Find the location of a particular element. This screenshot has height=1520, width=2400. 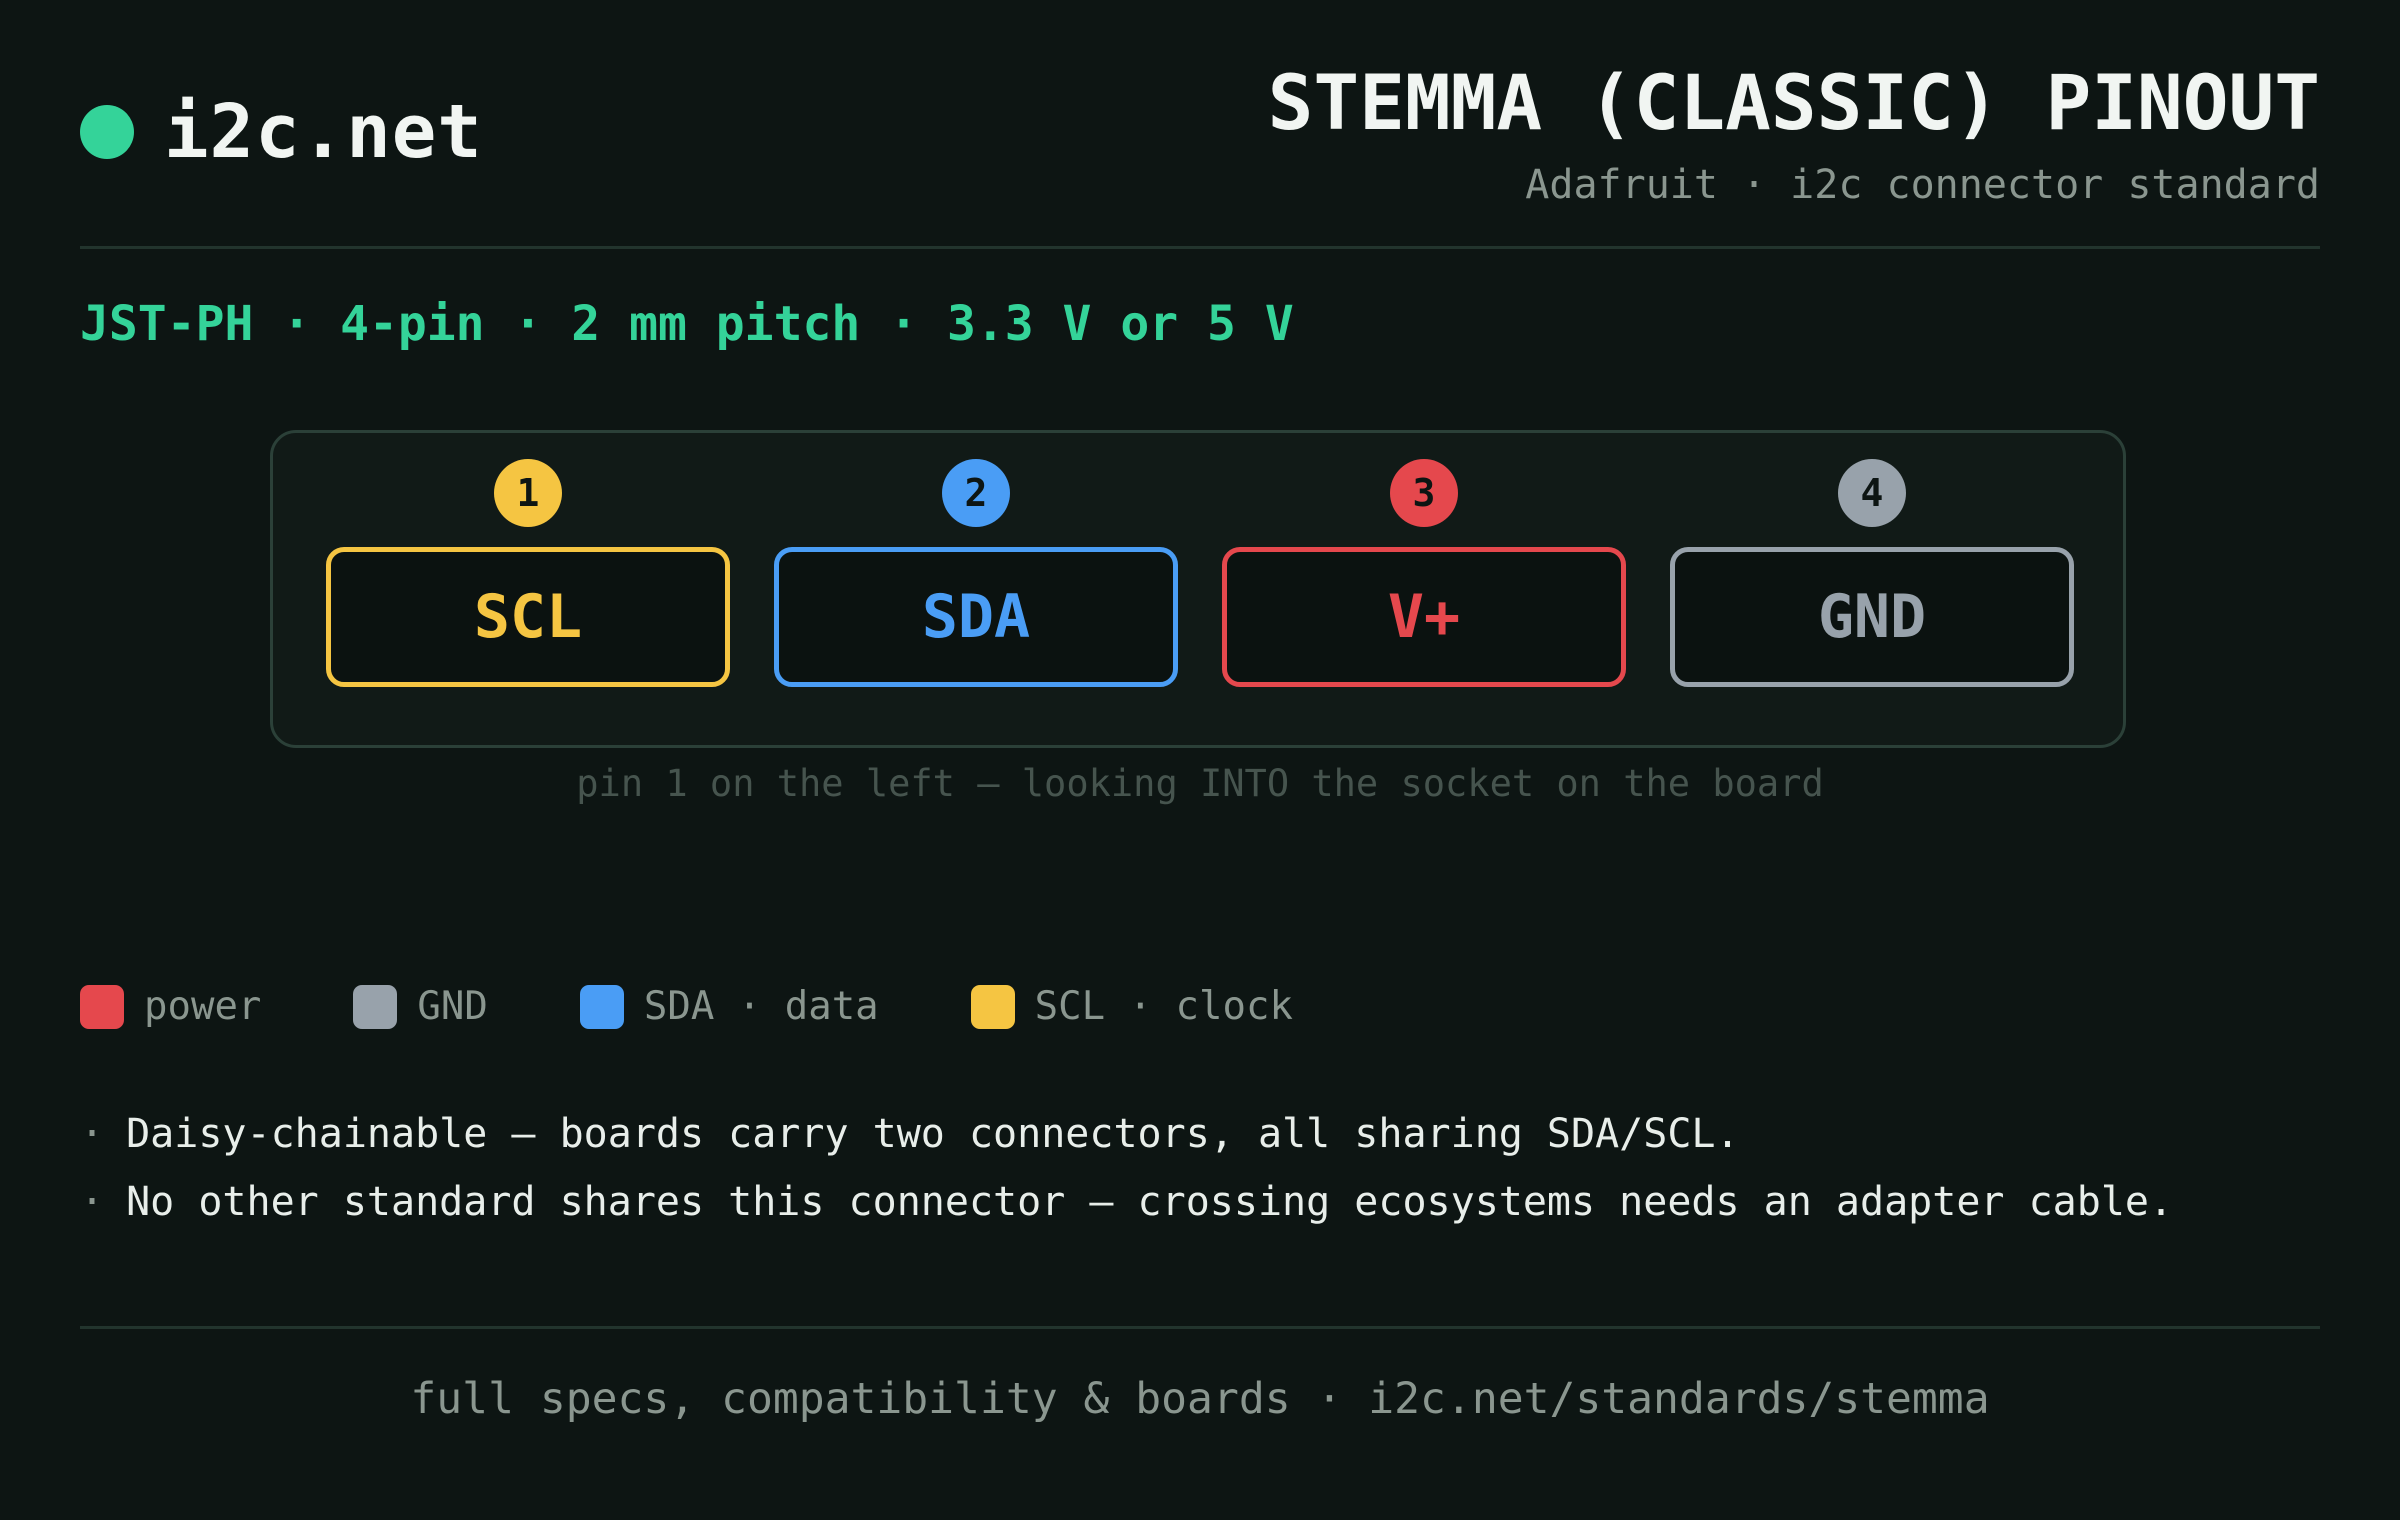

pin-label-box: GND is located at coordinates (1872, 617).